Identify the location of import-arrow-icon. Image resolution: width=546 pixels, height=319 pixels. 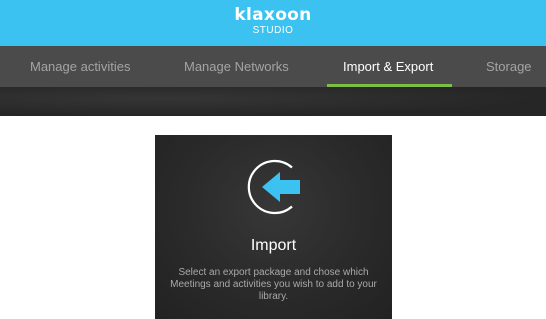
(273, 187).